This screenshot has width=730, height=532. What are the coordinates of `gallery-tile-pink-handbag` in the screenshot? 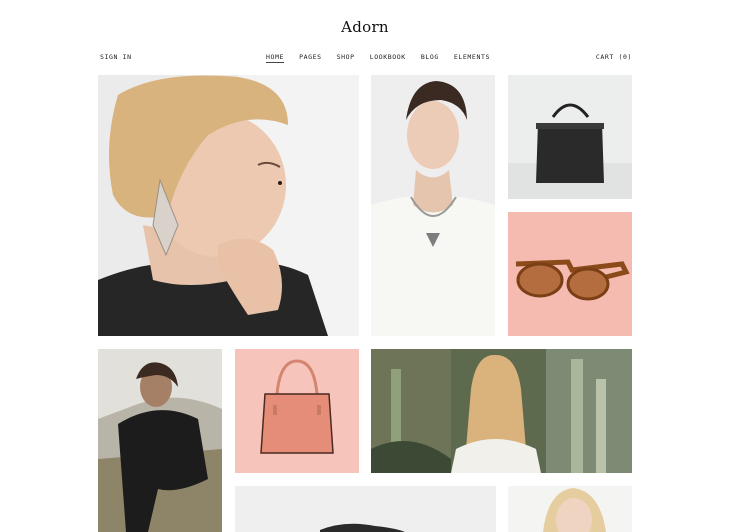 It's located at (297, 411).